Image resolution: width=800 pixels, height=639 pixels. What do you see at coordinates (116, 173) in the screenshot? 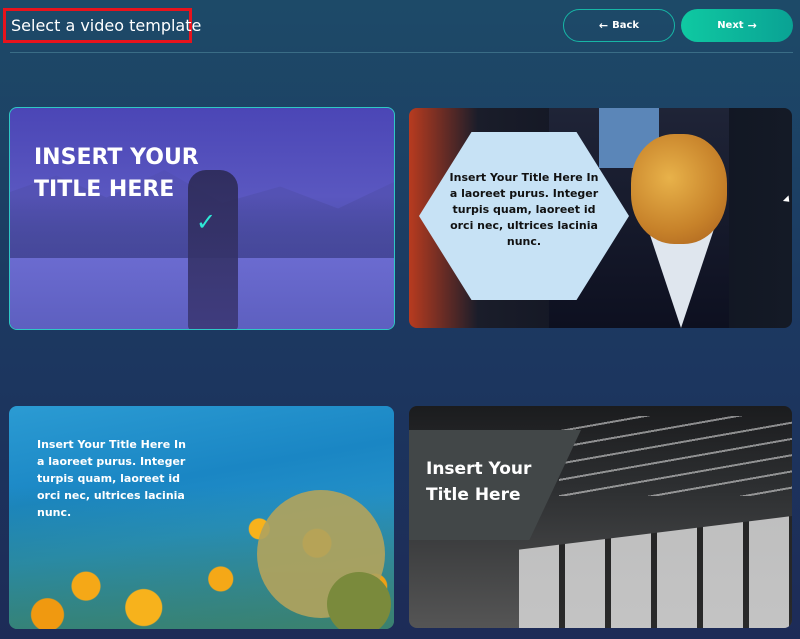
I see `template-title: INSERT YOUR TITLE HERE` at bounding box center [116, 173].